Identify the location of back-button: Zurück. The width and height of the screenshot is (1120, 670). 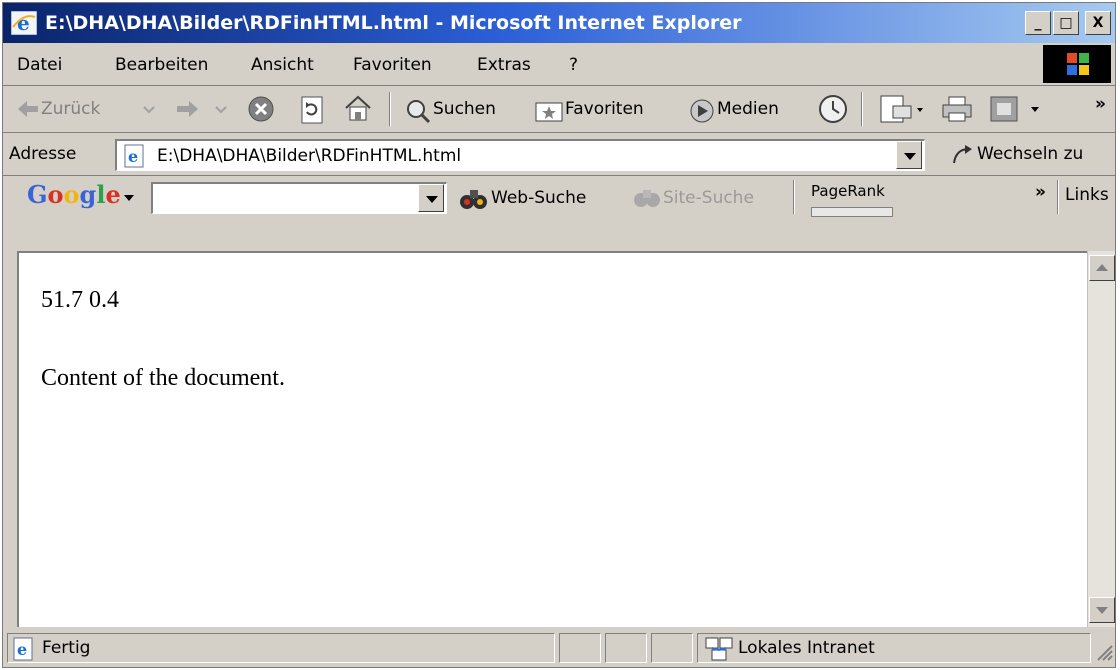
(88, 109).